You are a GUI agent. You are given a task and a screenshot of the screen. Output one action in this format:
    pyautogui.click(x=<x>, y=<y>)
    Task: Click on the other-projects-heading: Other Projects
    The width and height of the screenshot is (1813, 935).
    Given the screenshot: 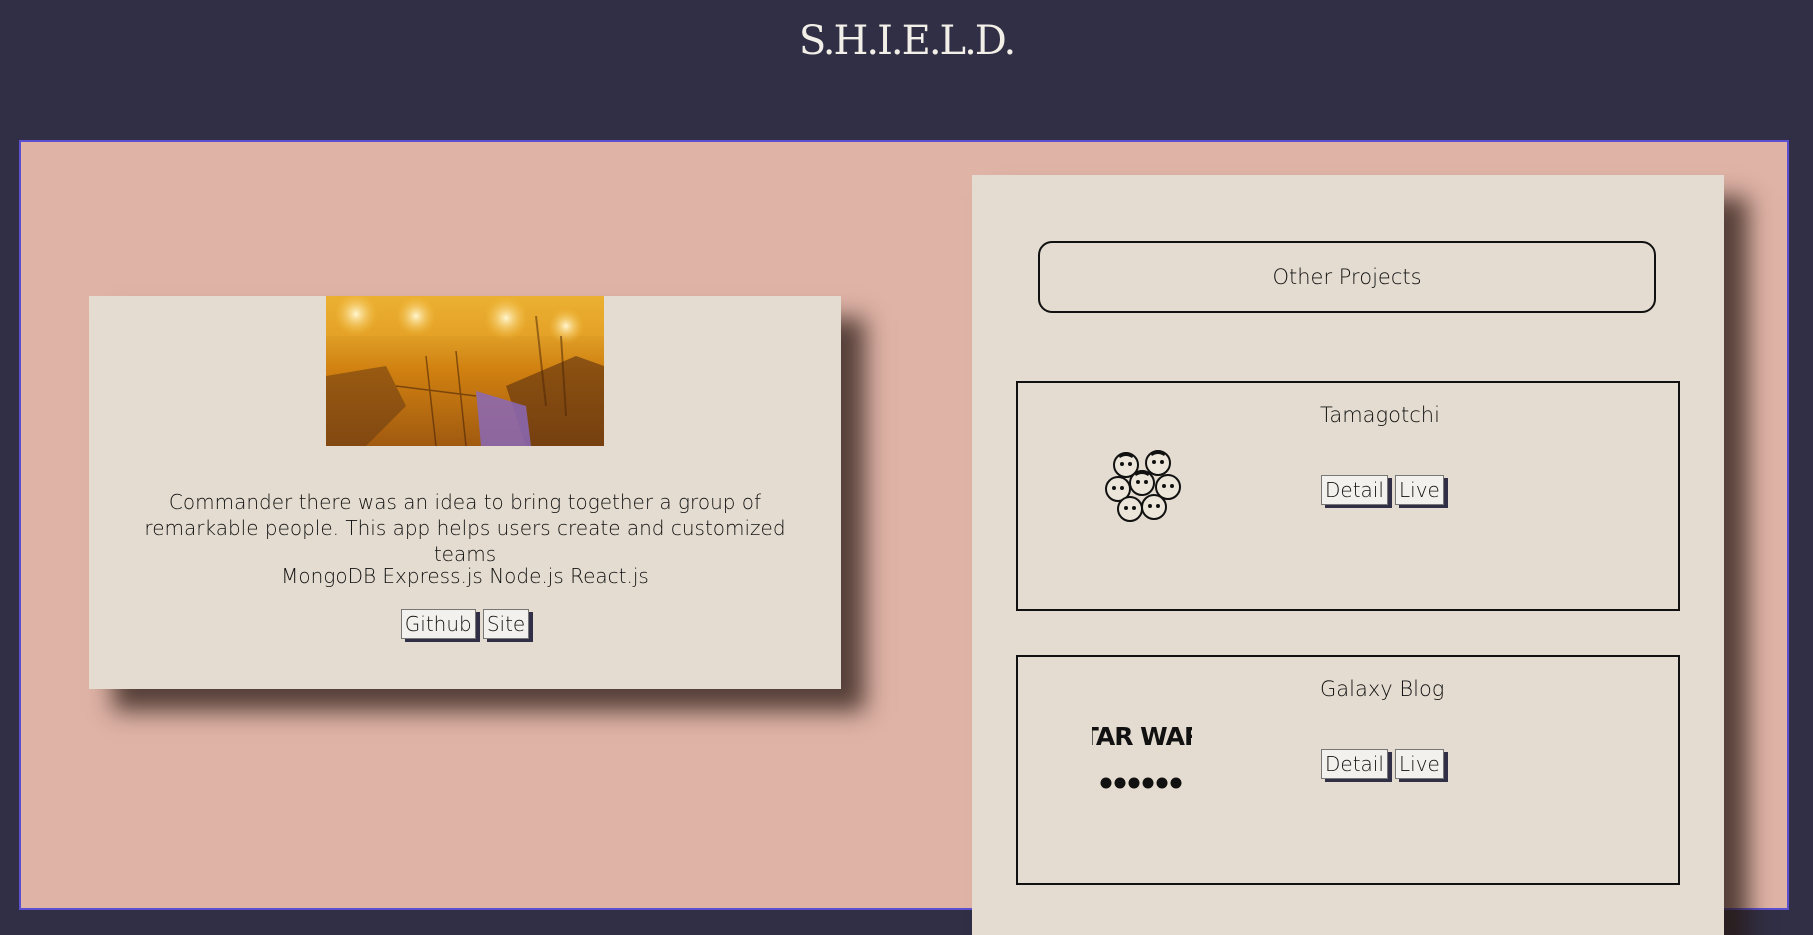 What is the action you would take?
    pyautogui.click(x=1347, y=277)
    